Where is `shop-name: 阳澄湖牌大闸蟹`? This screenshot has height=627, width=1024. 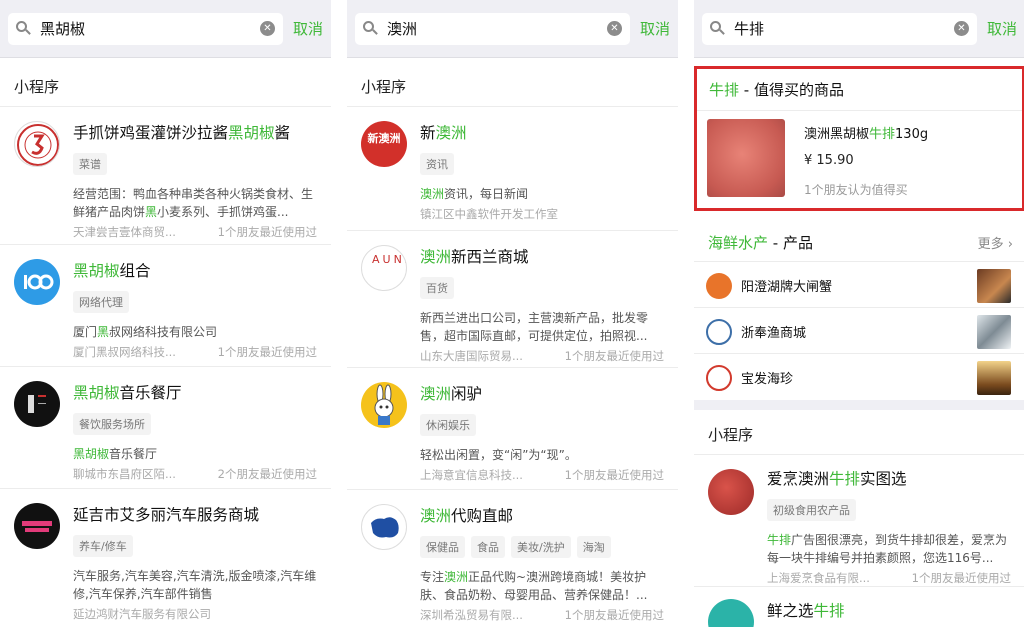 shop-name: 阳澄湖牌大闸蟹 is located at coordinates (787, 287).